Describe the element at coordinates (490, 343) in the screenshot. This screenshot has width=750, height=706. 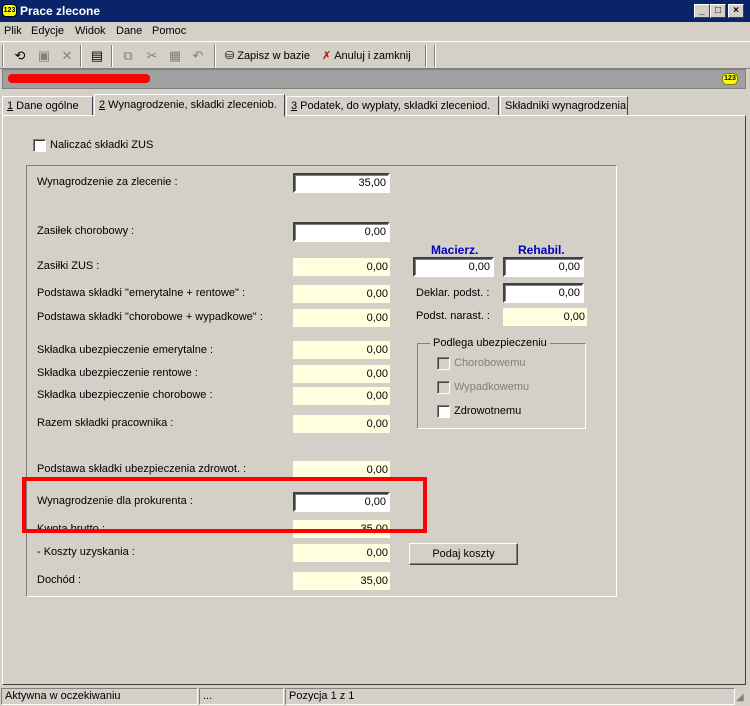
I see `podlega-title: Podlega ubezpieczeniu` at that location.